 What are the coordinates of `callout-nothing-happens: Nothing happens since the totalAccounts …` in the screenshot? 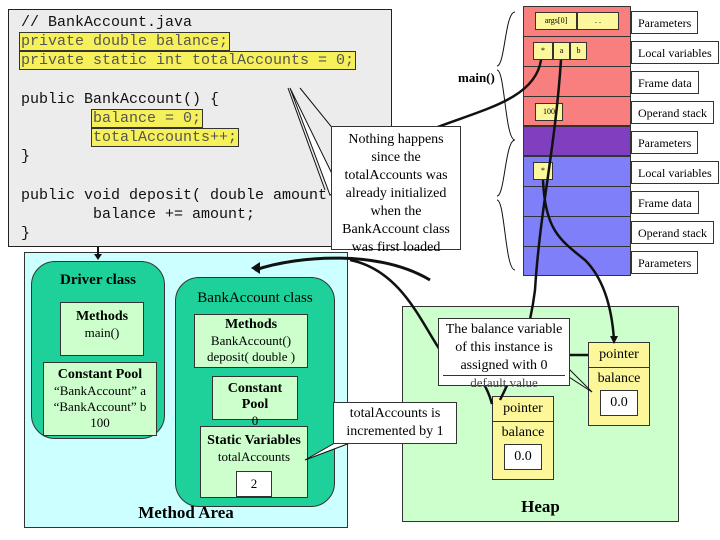 It's located at (396, 190).